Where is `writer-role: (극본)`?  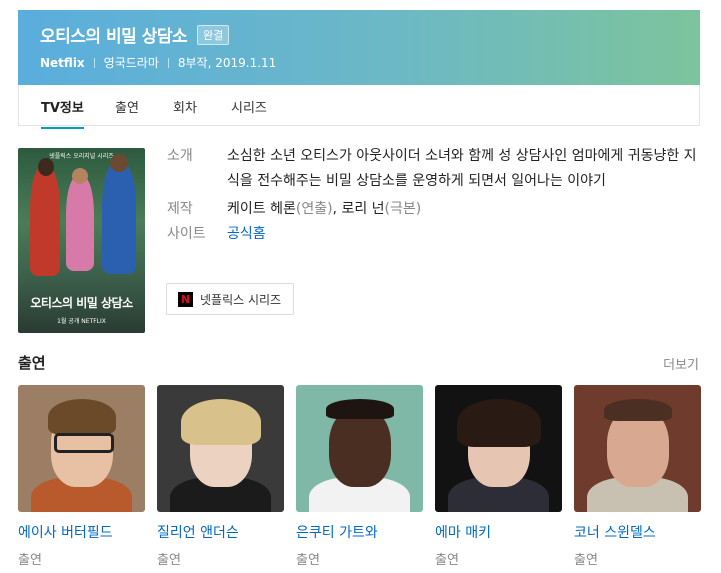
writer-role: (극본) is located at coordinates (403, 209).